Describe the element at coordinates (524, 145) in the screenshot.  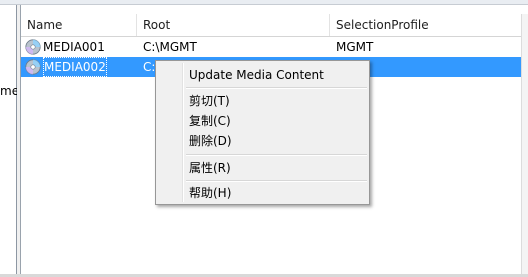
I see `right-window-edge` at that location.